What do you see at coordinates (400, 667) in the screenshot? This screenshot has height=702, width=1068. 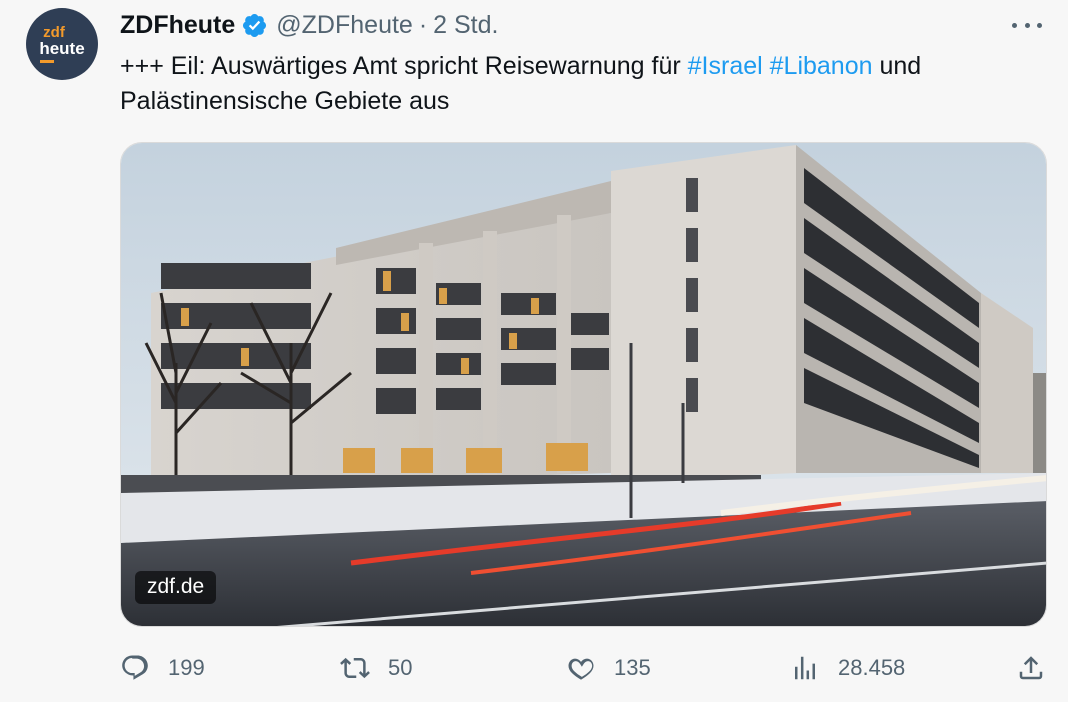 I see `retweet-count: 50` at bounding box center [400, 667].